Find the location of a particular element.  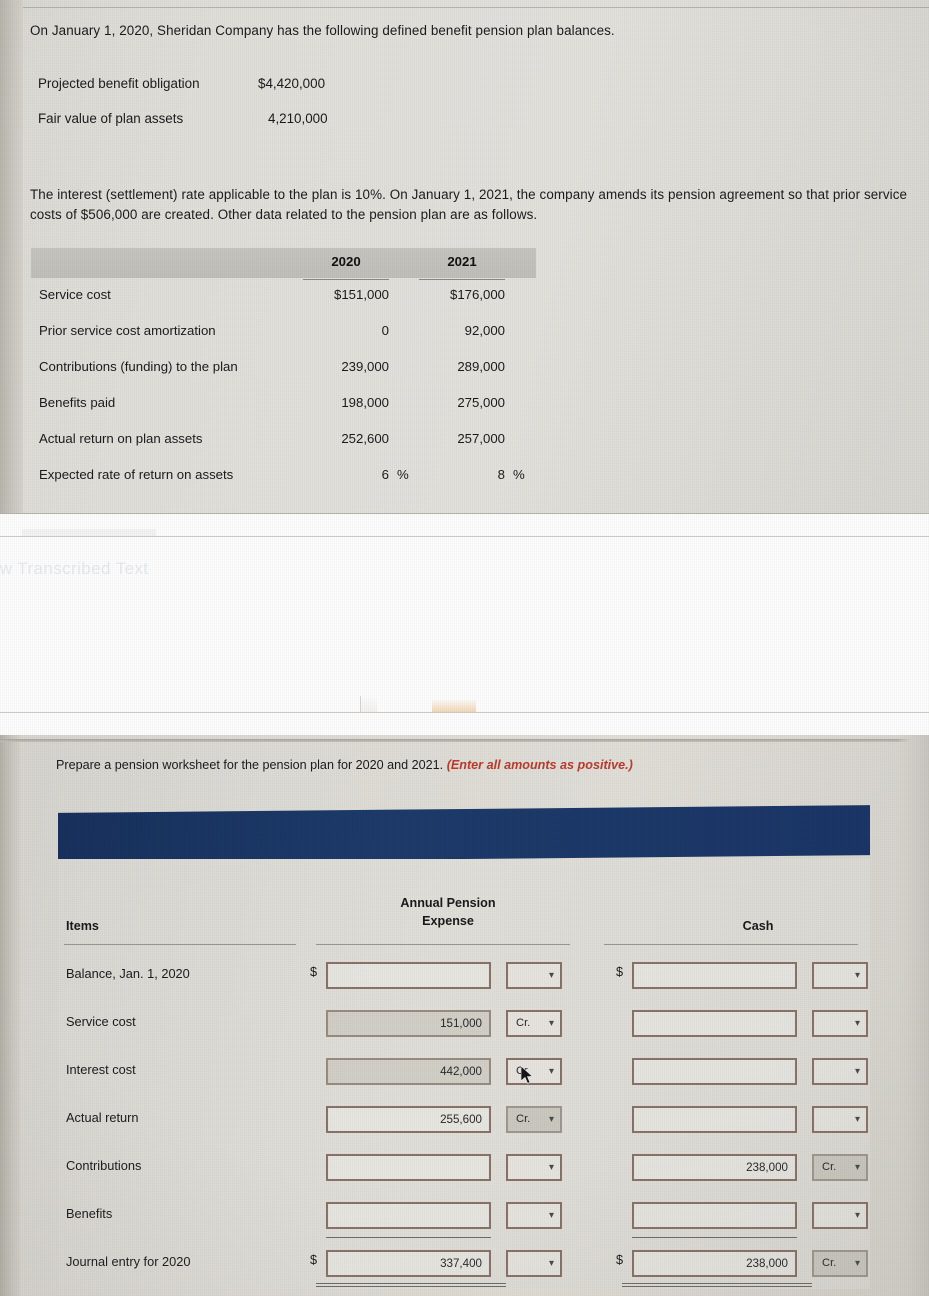

total-double-rule-cash-bottom is located at coordinates (717, 1286).